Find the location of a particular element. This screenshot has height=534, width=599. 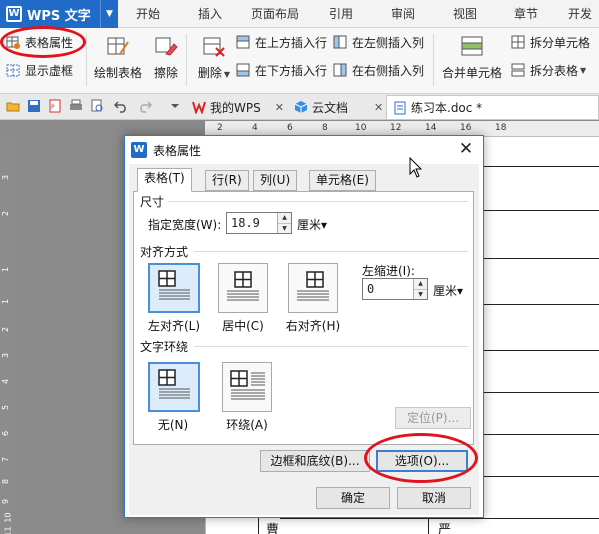

menu-tab-developer: 开发工 is located at coordinates (583, 24).